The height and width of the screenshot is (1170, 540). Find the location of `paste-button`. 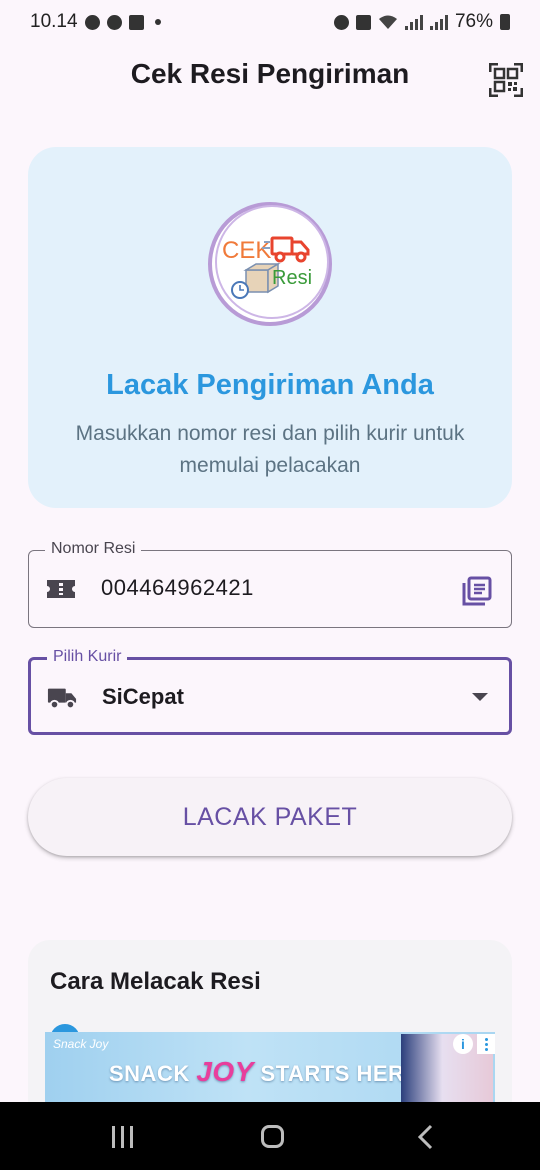

paste-button is located at coordinates (477, 591).